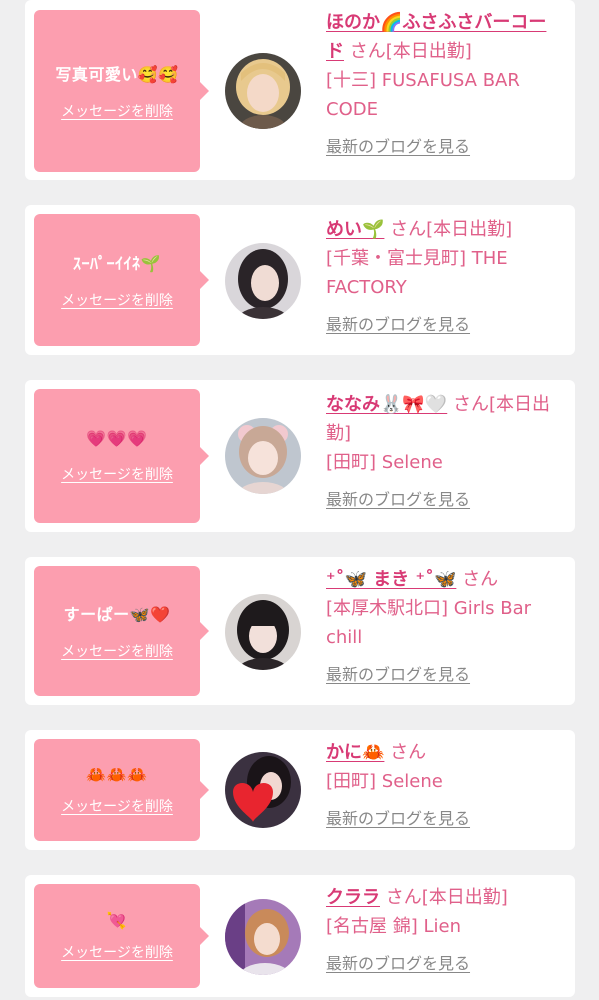 This screenshot has width=599, height=1000. Describe the element at coordinates (417, 273) in the screenshot. I see `shop-name: [千葉・富士見町] THE FACTORY` at that location.